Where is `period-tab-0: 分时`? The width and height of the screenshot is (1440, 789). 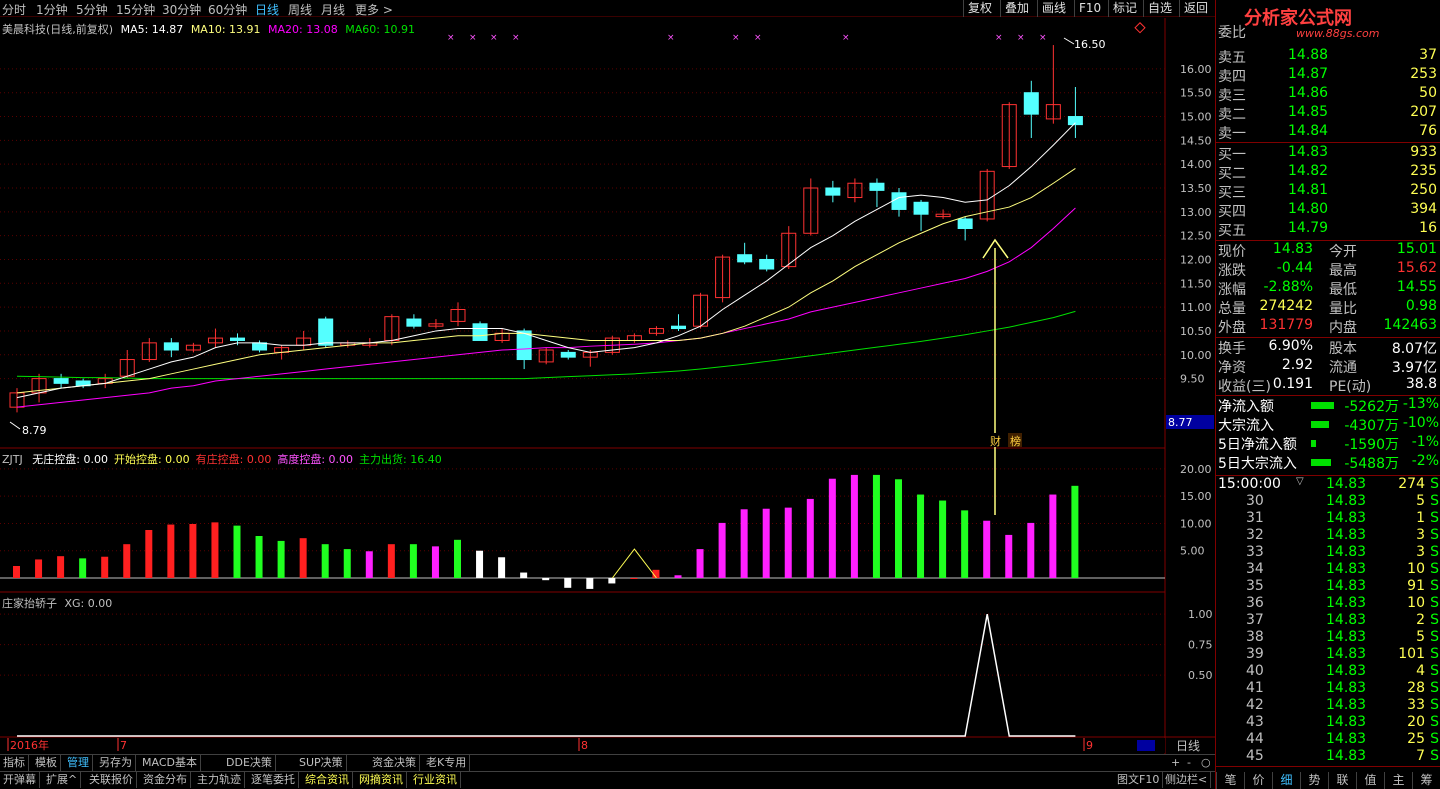
period-tab-0: 分时 is located at coordinates (14, 9).